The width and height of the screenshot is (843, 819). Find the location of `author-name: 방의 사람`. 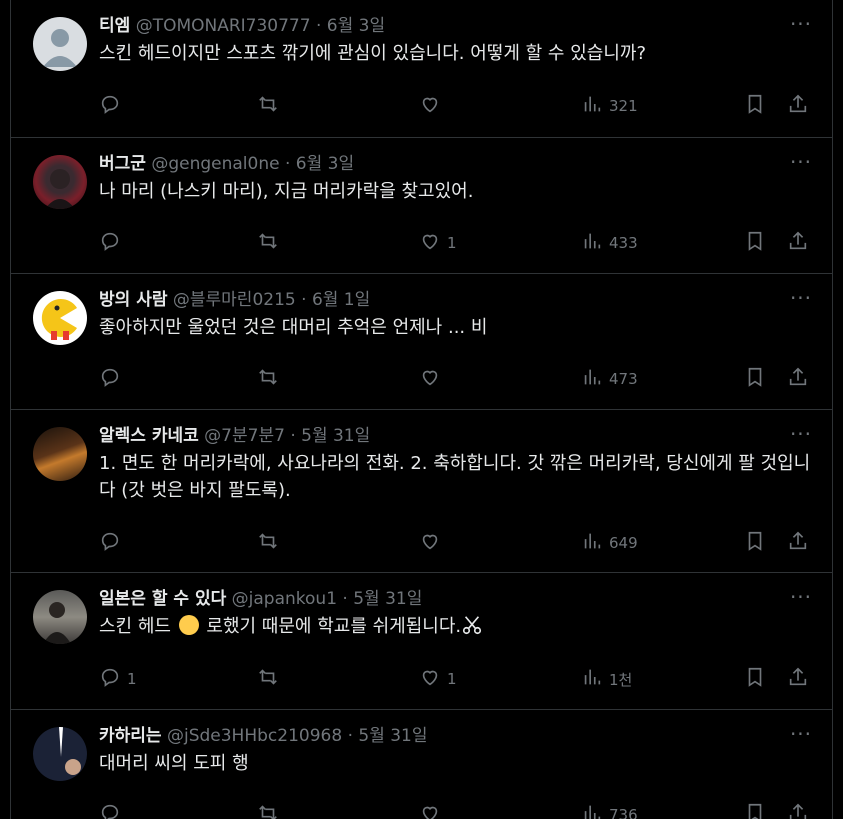

author-name: 방의 사람 is located at coordinates (133, 300).